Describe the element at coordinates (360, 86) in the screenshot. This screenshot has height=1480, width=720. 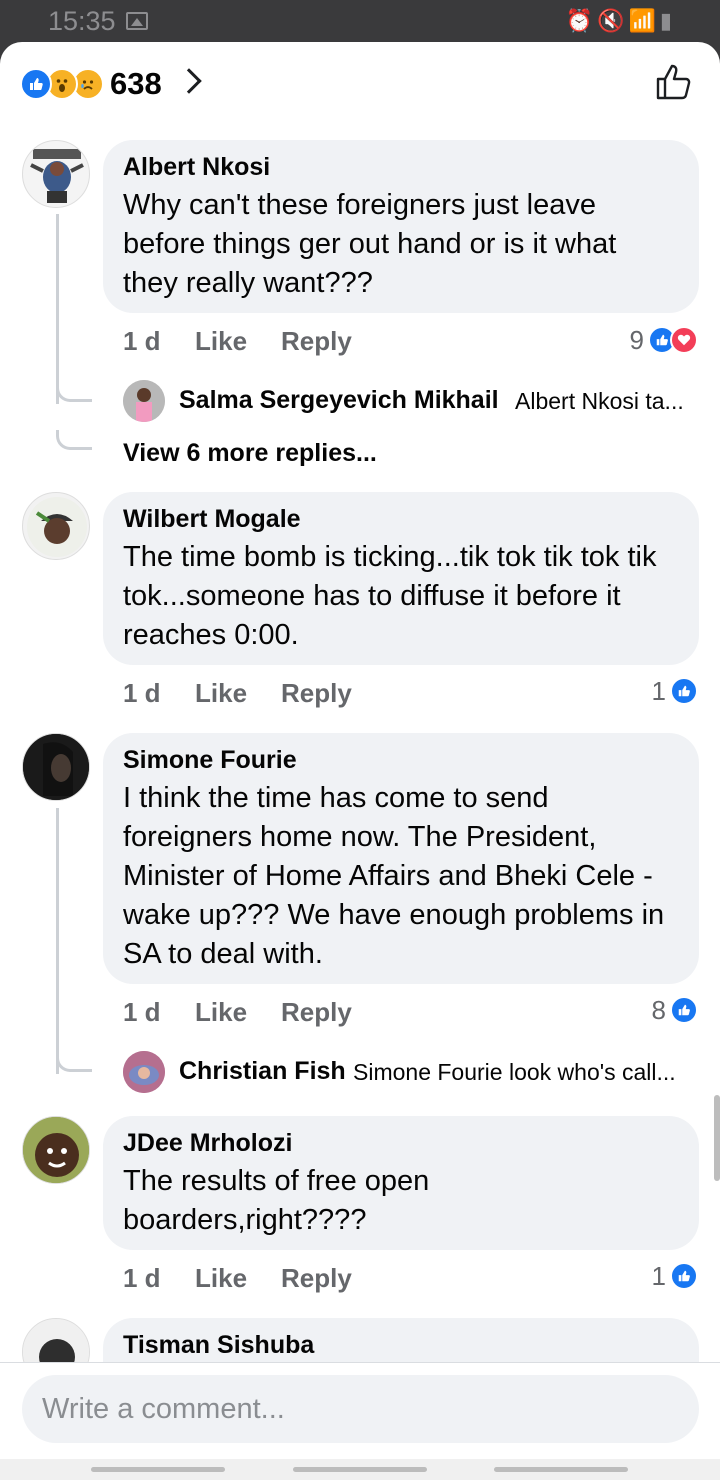
I see `reactions-header: 638` at that location.